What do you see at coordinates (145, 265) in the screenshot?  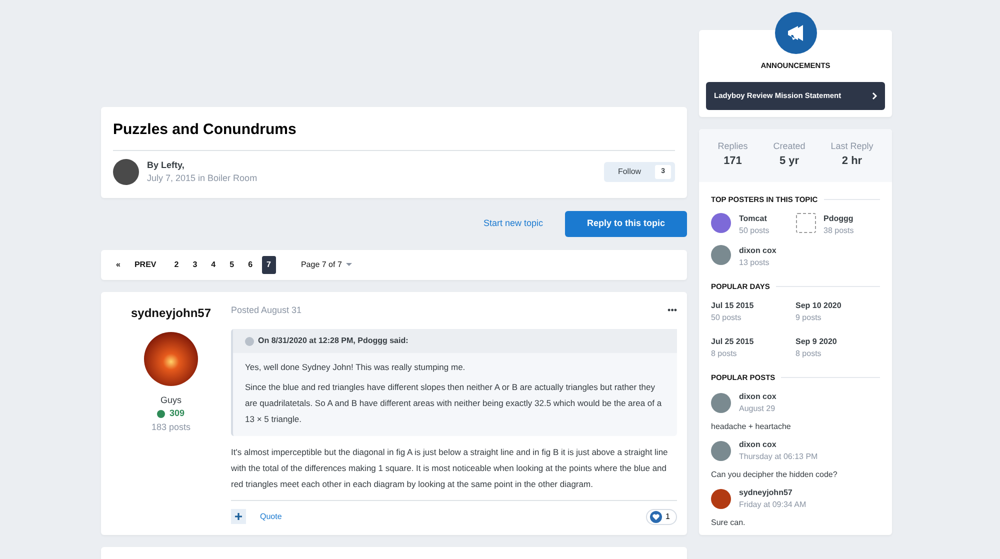 I see `prev-button: PREV` at bounding box center [145, 265].